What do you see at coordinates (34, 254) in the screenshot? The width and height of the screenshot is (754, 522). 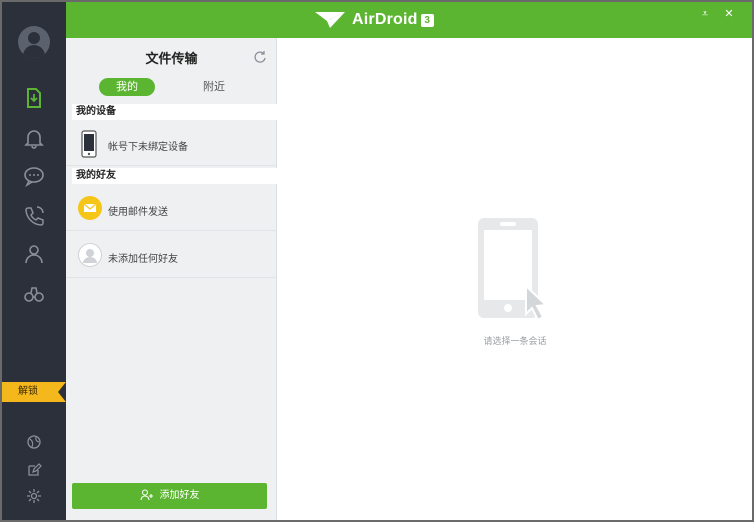 I see `contacts-icon` at bounding box center [34, 254].